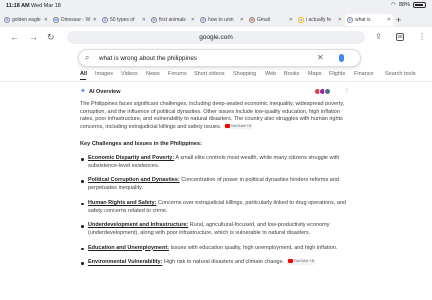 This screenshot has width=432, height=300. Describe the element at coordinates (347, 90) in the screenshot. I see `more-options-icon: ⋮` at that location.